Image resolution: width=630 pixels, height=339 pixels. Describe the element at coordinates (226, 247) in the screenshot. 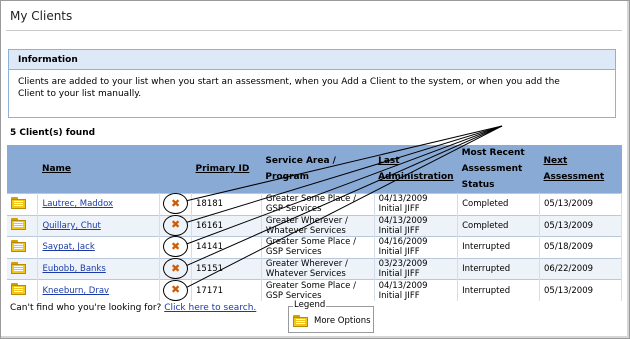

I see `primary-id-cell: 14141` at that location.